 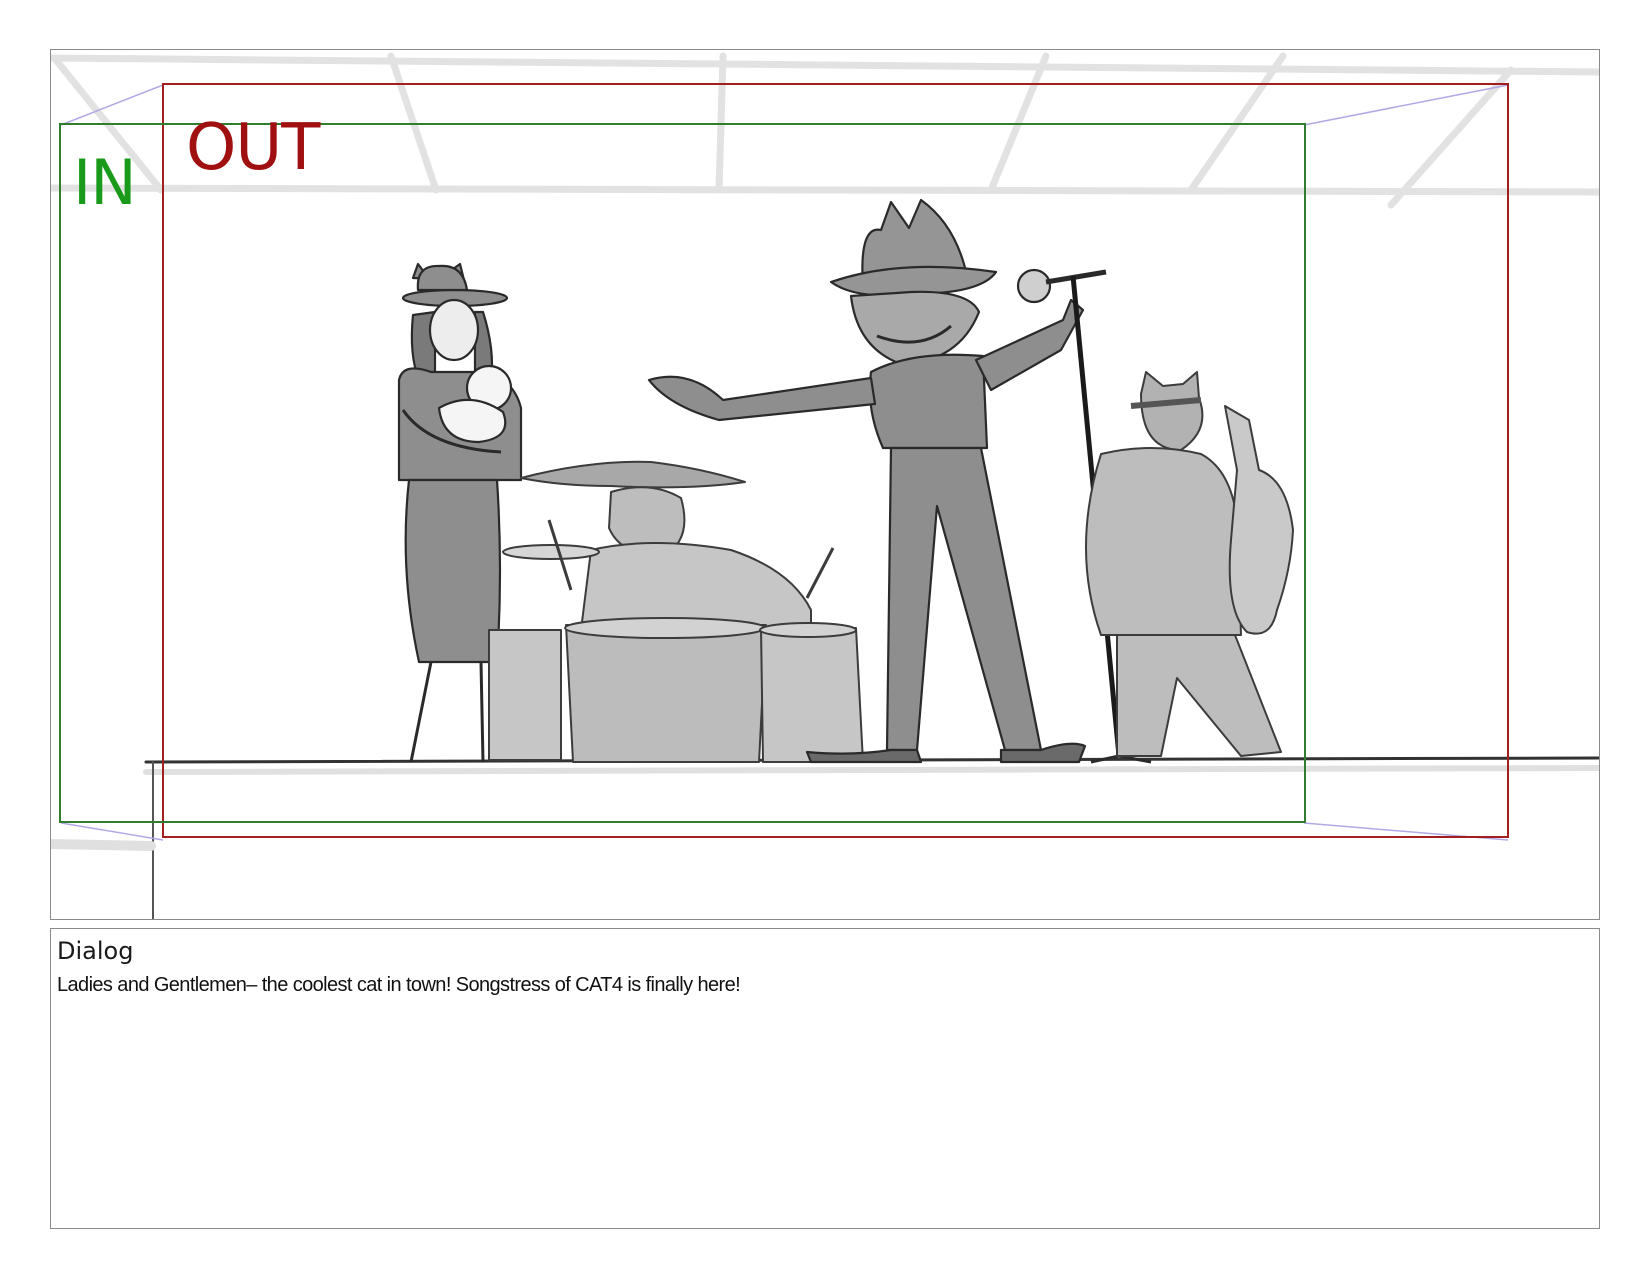 I want to click on out-frame-label: OUT, so click(x=253, y=148).